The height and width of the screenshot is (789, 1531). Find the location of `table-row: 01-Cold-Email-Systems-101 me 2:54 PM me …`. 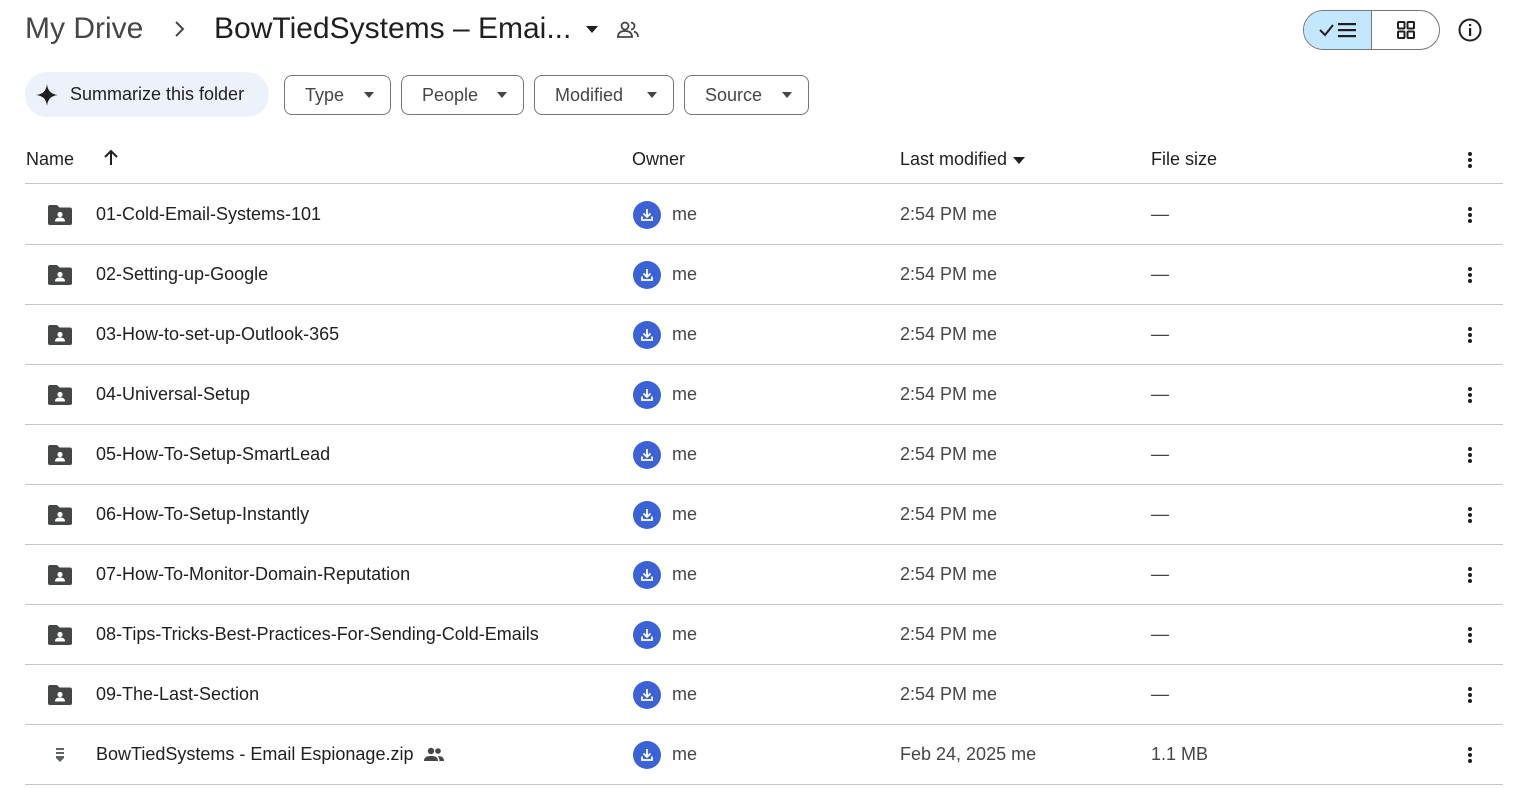

table-row: 01-Cold-Email-Systems-101 me 2:54 PM me … is located at coordinates (764, 215).